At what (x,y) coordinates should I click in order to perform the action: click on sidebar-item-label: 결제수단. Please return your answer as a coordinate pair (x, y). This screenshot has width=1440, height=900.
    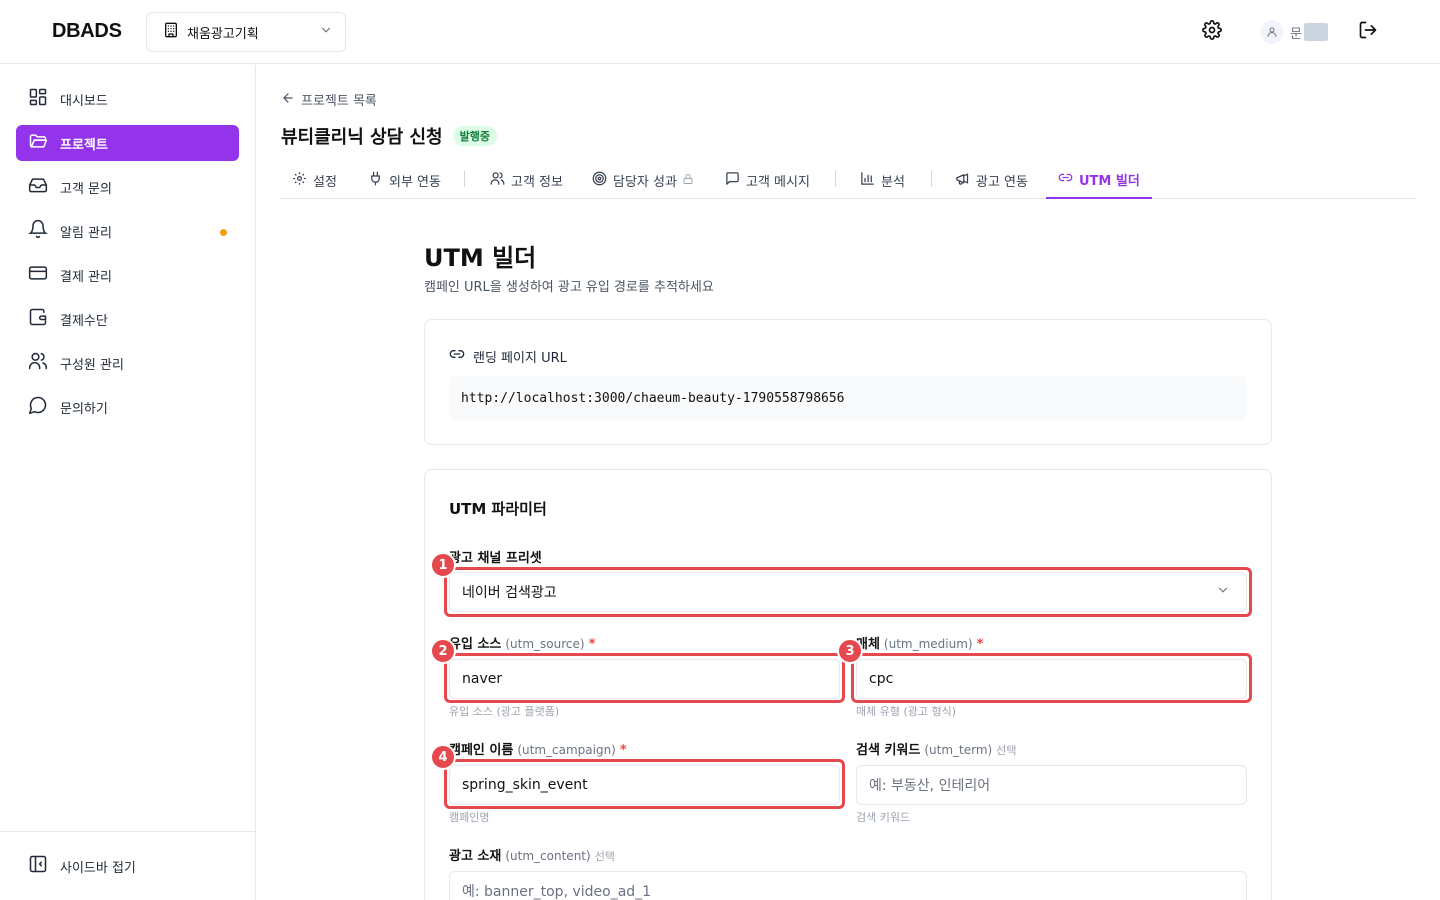
    Looking at the image, I should click on (84, 321).